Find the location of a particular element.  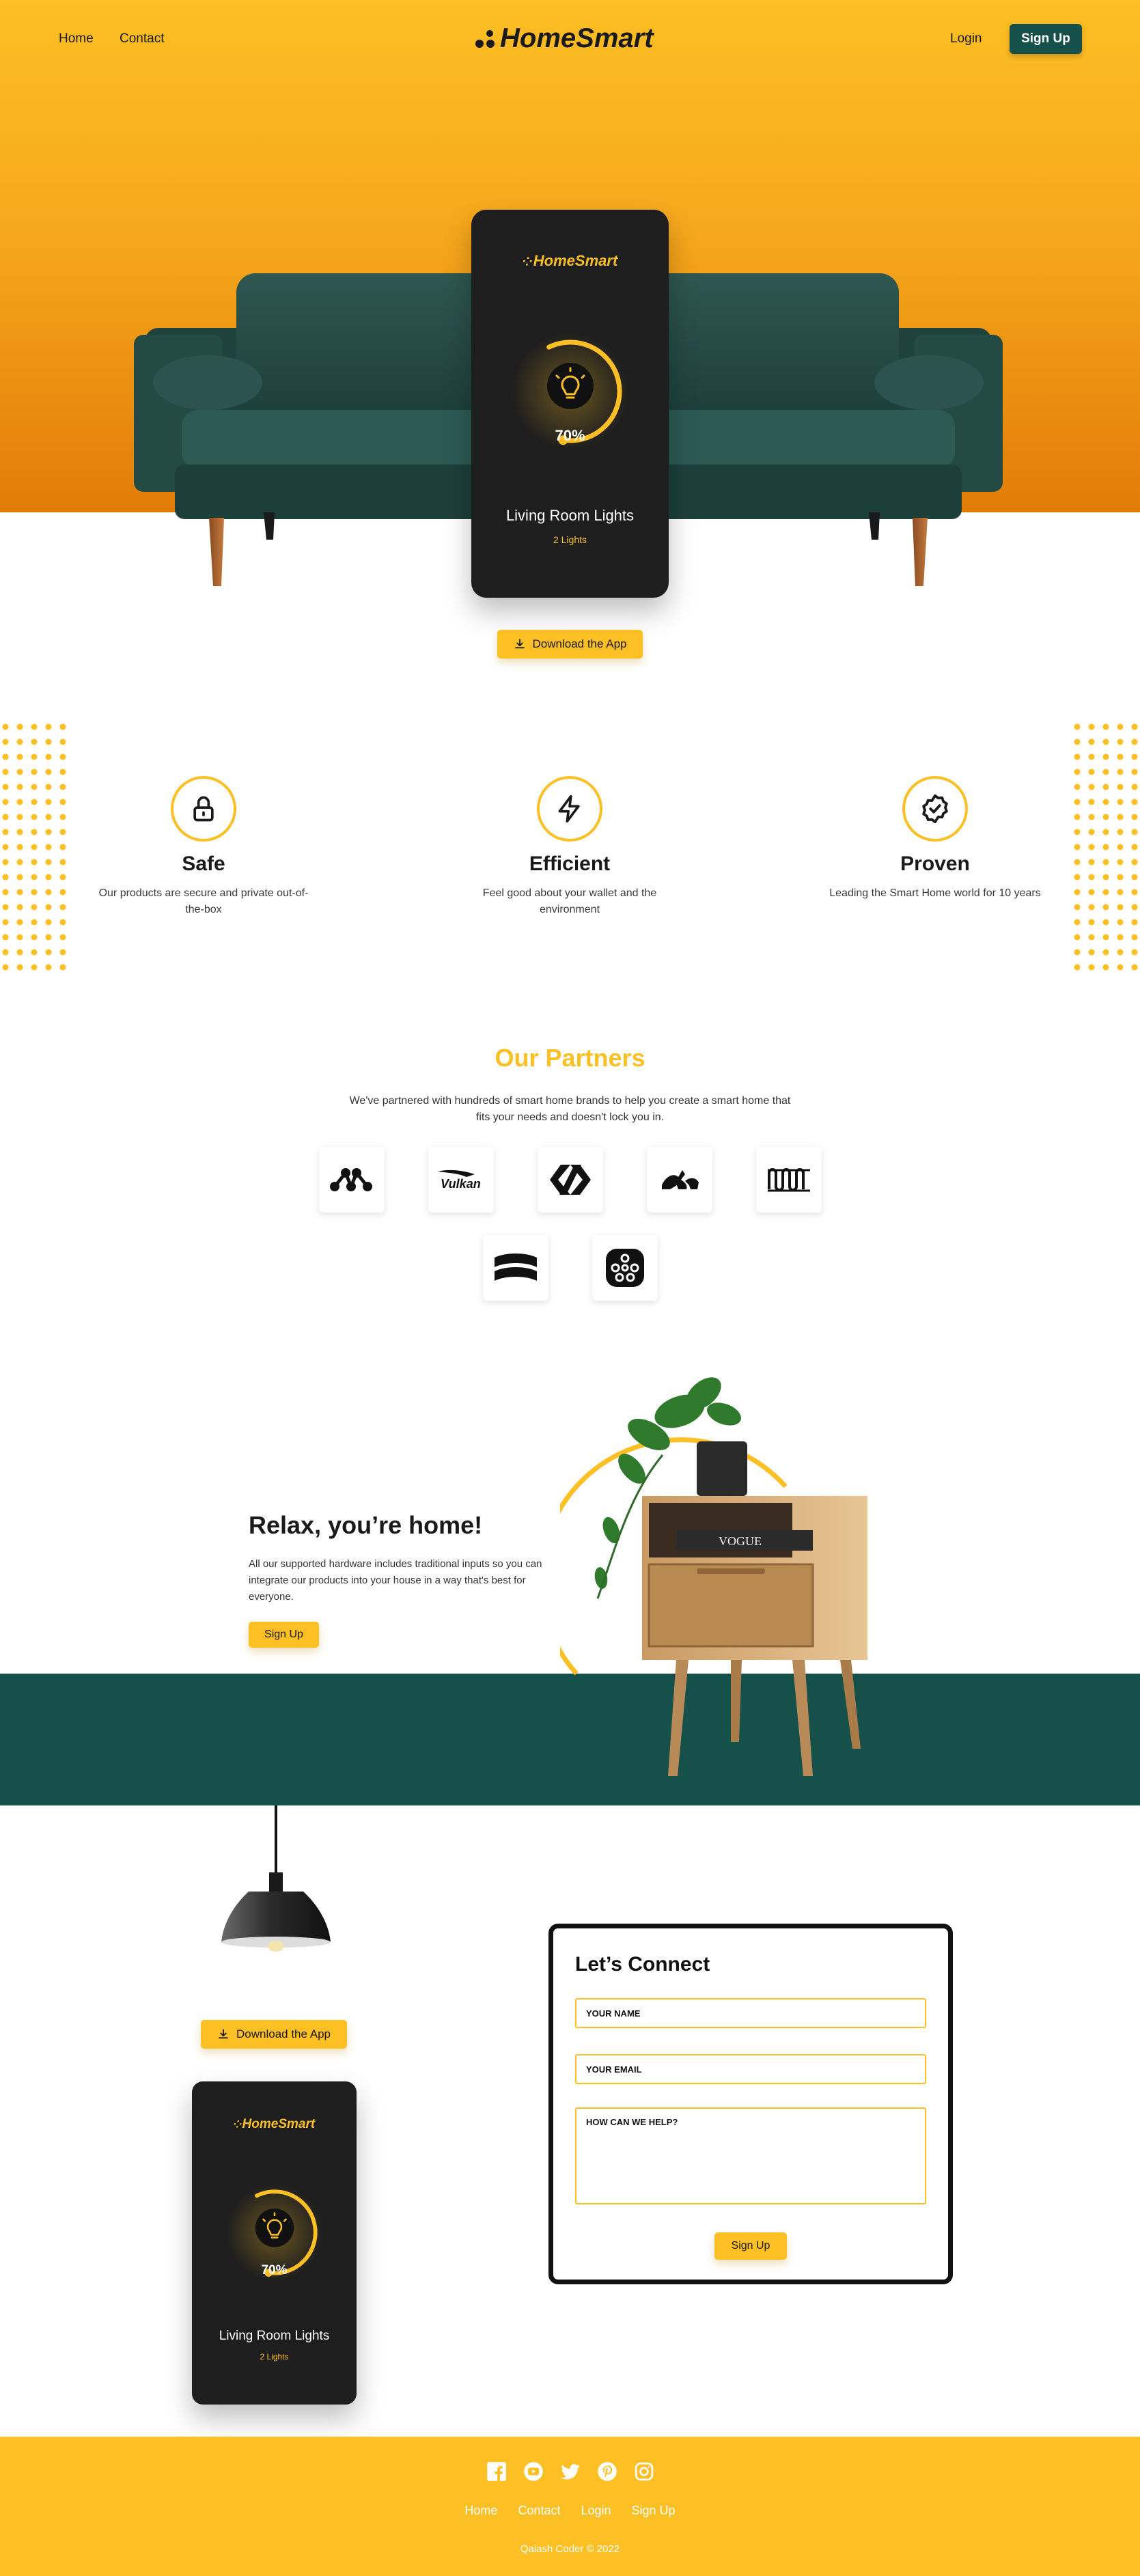

email-field is located at coordinates (751, 2069).